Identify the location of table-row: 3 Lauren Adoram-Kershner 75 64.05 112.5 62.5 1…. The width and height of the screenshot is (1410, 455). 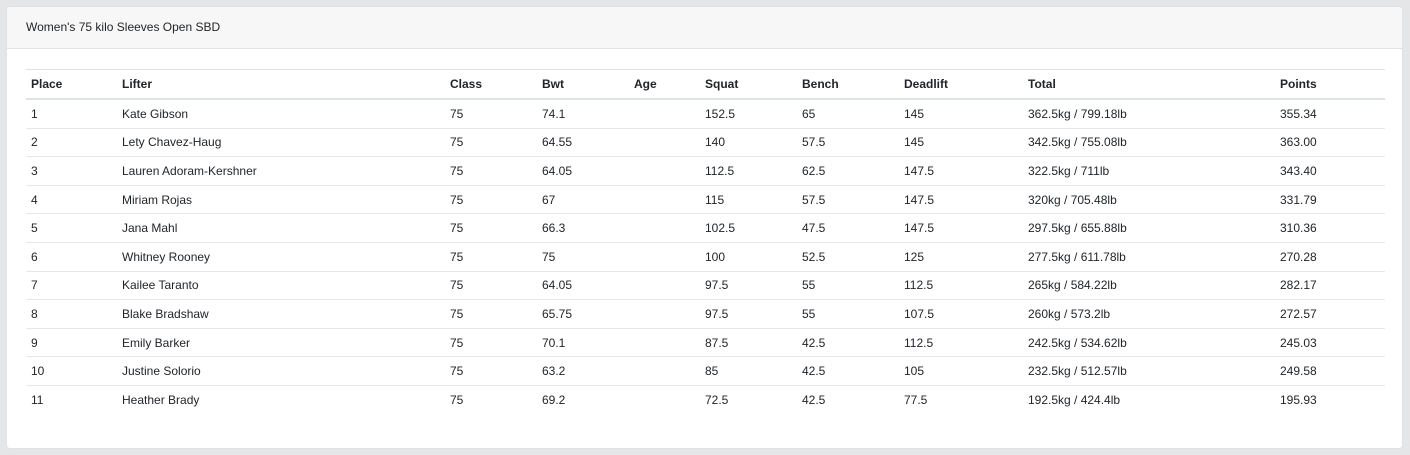
(705, 171).